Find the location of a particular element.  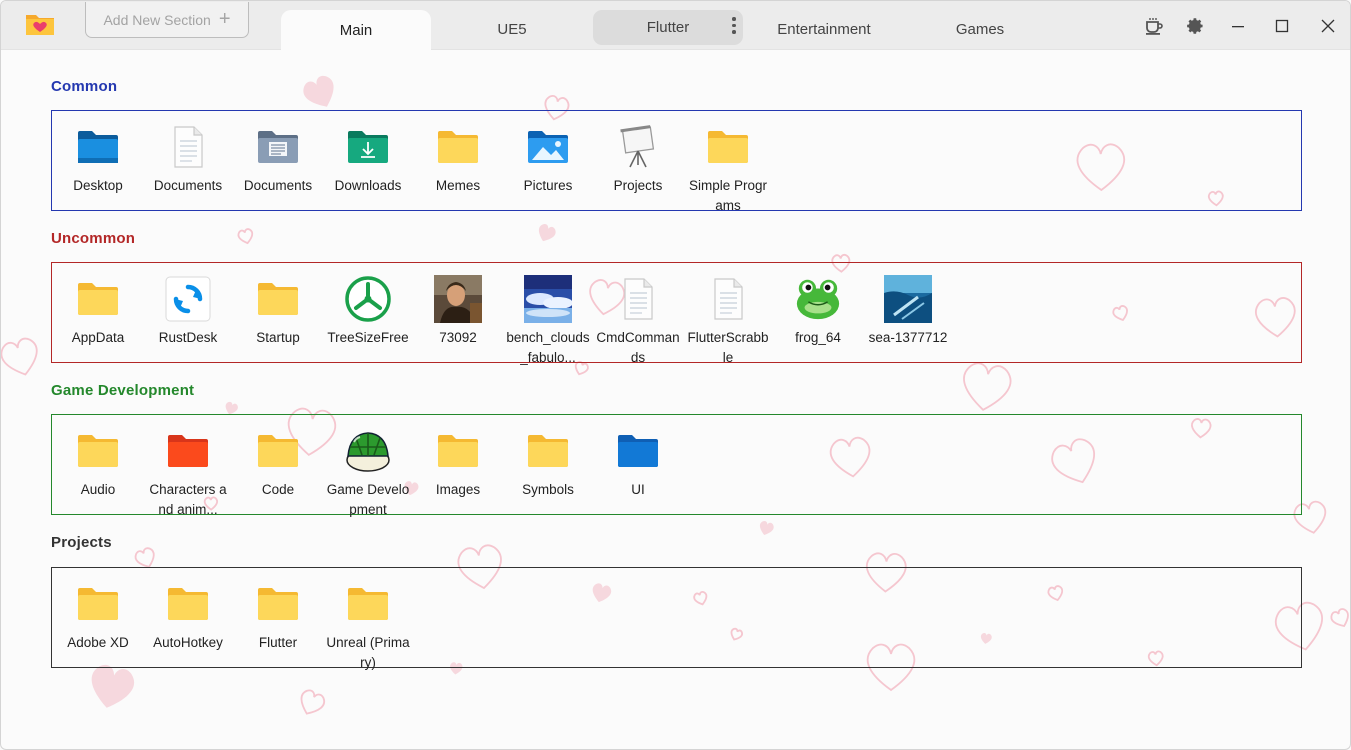

add-new-section-button: Add New Section + is located at coordinates (167, 20).